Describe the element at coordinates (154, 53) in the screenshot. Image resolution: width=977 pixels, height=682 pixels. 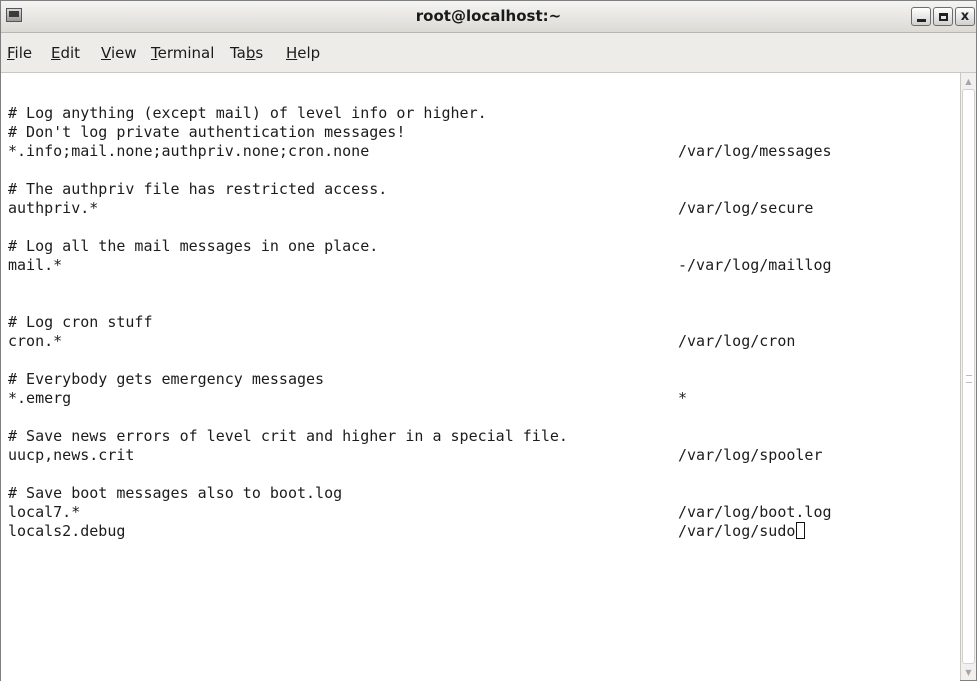
I see `menu-mnemonic: T` at that location.